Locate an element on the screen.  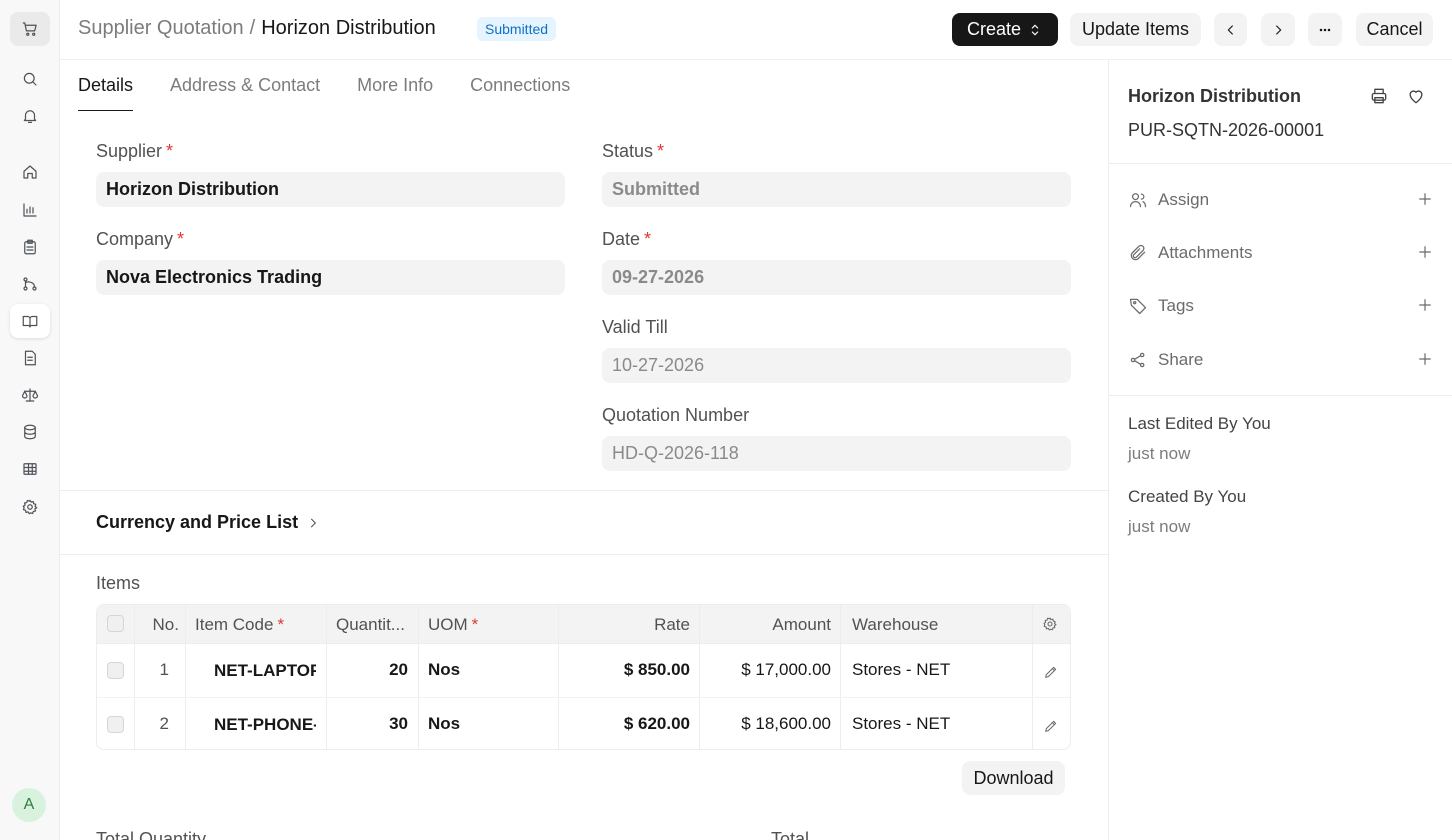
tab-address-contact: Address & Contact is located at coordinates (245, 85).